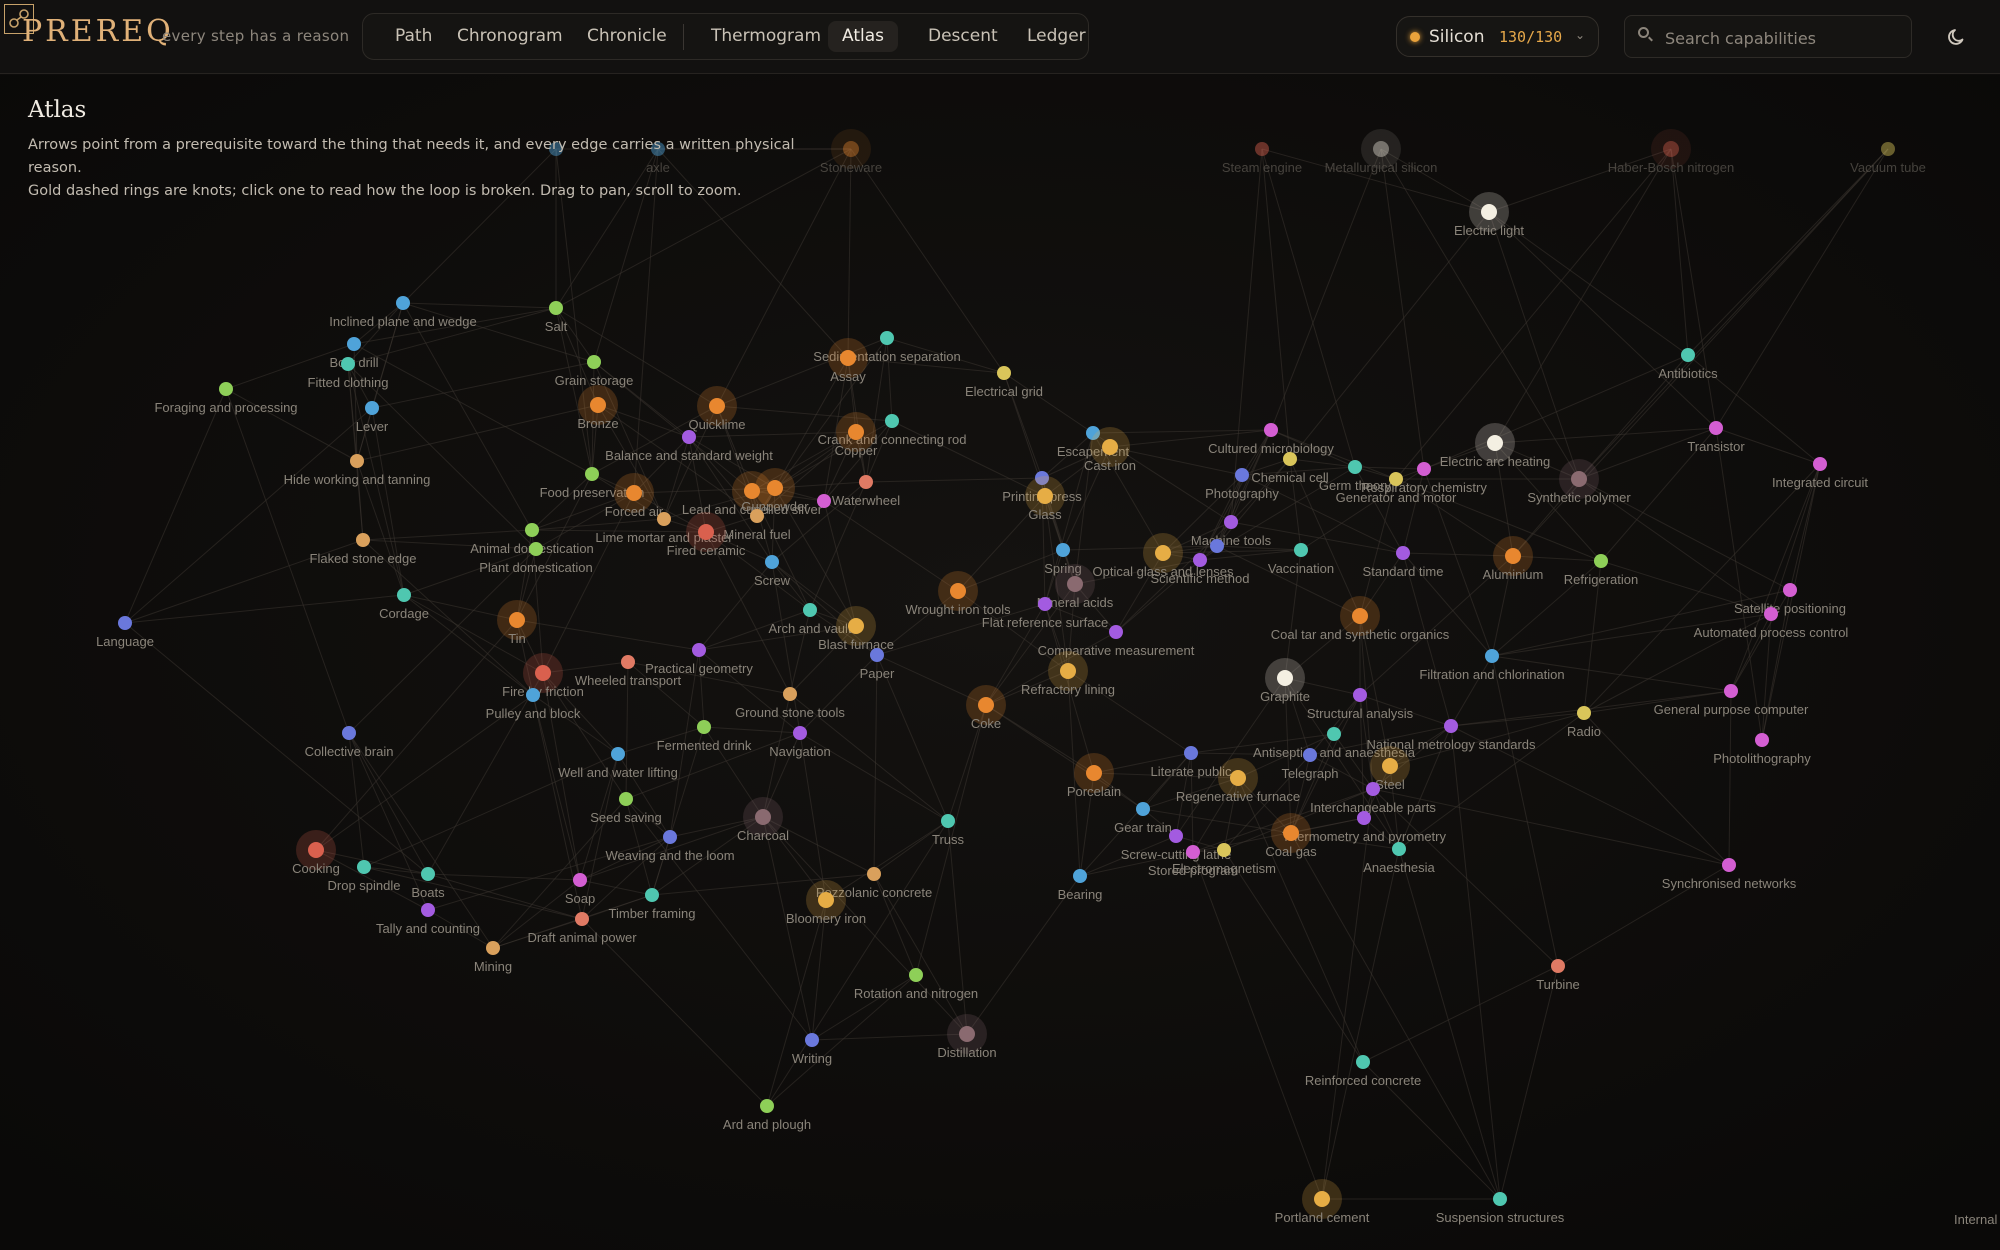 This screenshot has height=1250, width=2000. What do you see at coordinates (986, 708) in the screenshot?
I see `capability-node: Coke` at bounding box center [986, 708].